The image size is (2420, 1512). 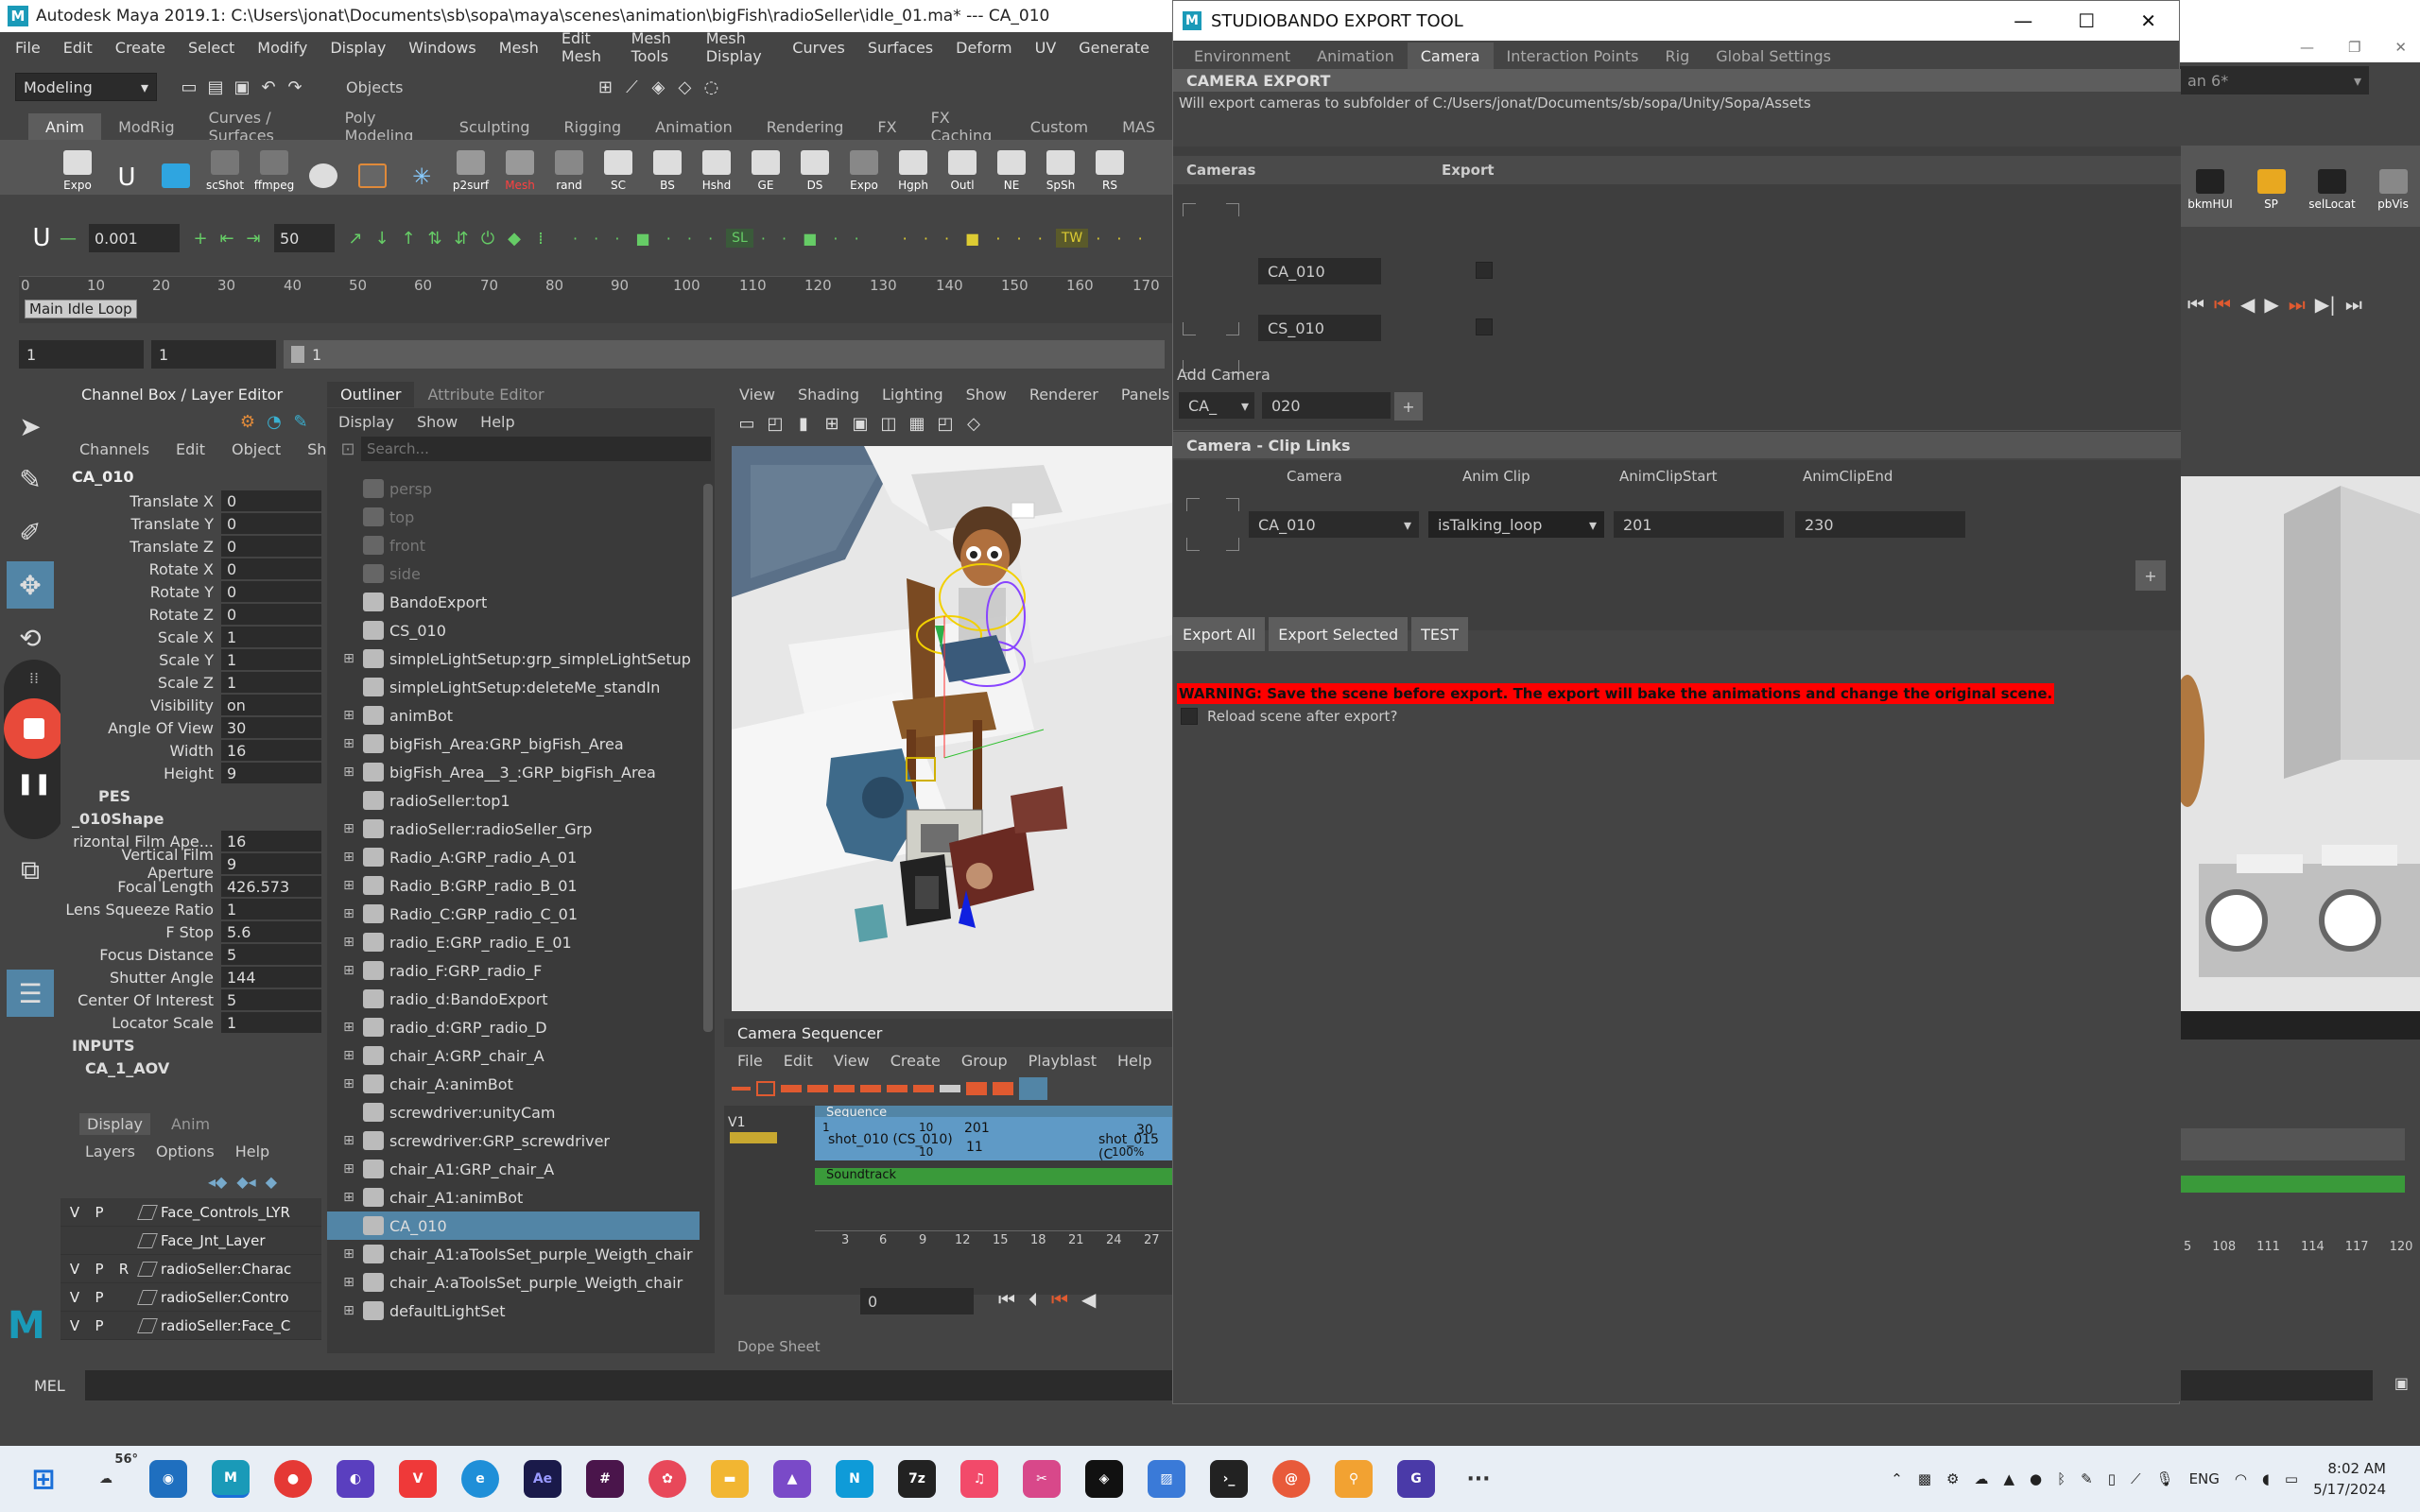 What do you see at coordinates (2271, 186) in the screenshot?
I see `shelf-button-sp: SP` at bounding box center [2271, 186].